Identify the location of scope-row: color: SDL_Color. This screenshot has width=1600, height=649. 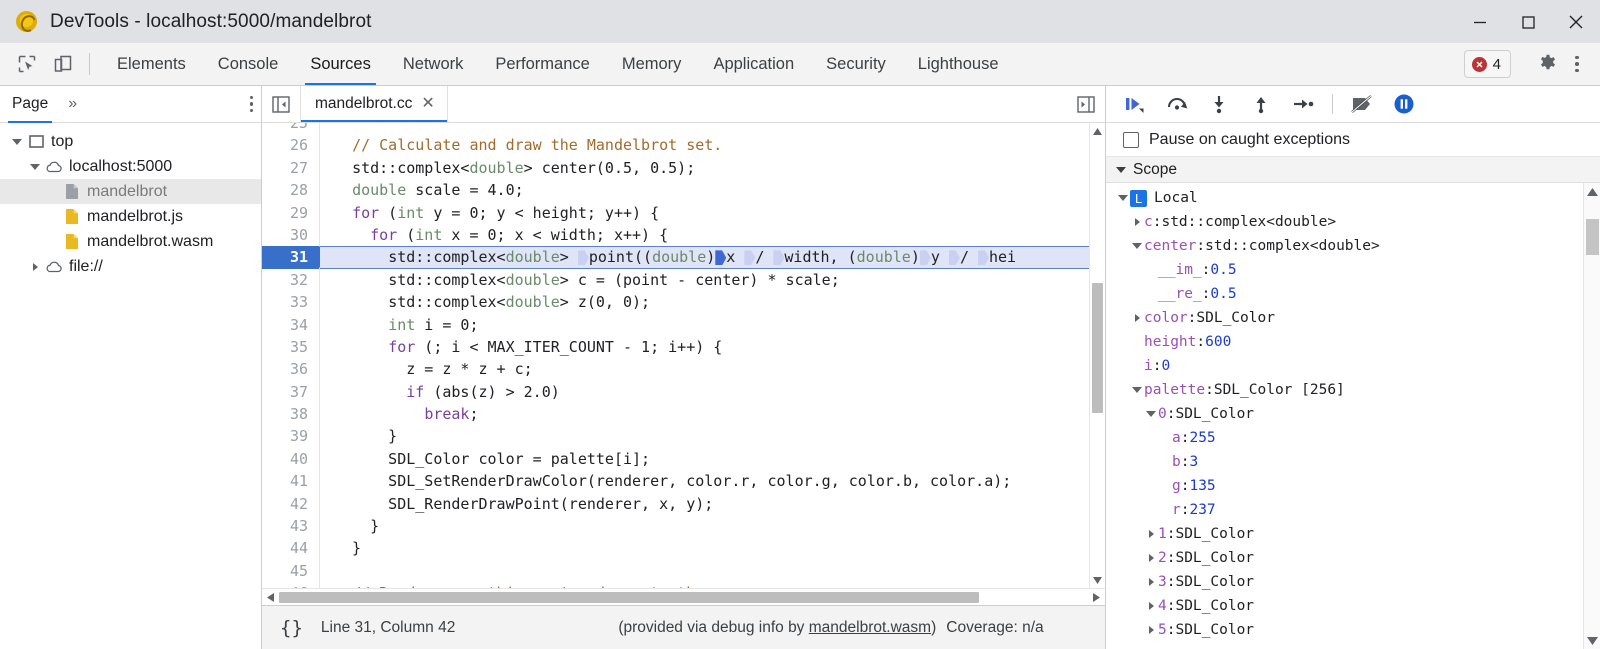
(1344, 318).